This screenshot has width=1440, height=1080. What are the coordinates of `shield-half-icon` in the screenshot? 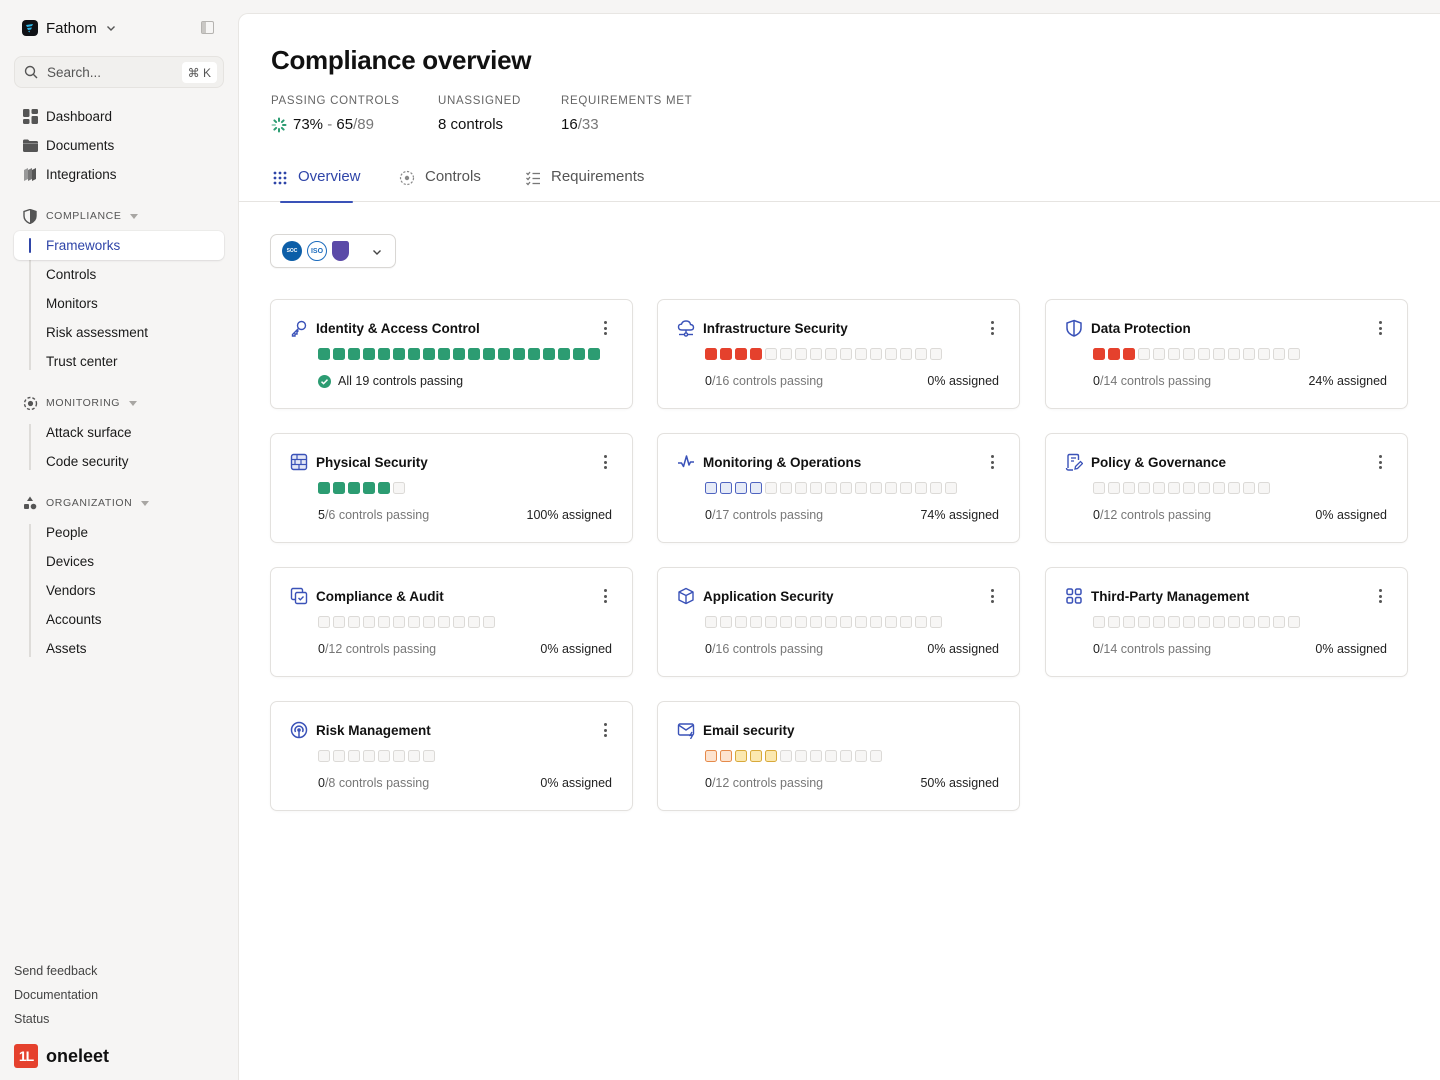 It's located at (1074, 328).